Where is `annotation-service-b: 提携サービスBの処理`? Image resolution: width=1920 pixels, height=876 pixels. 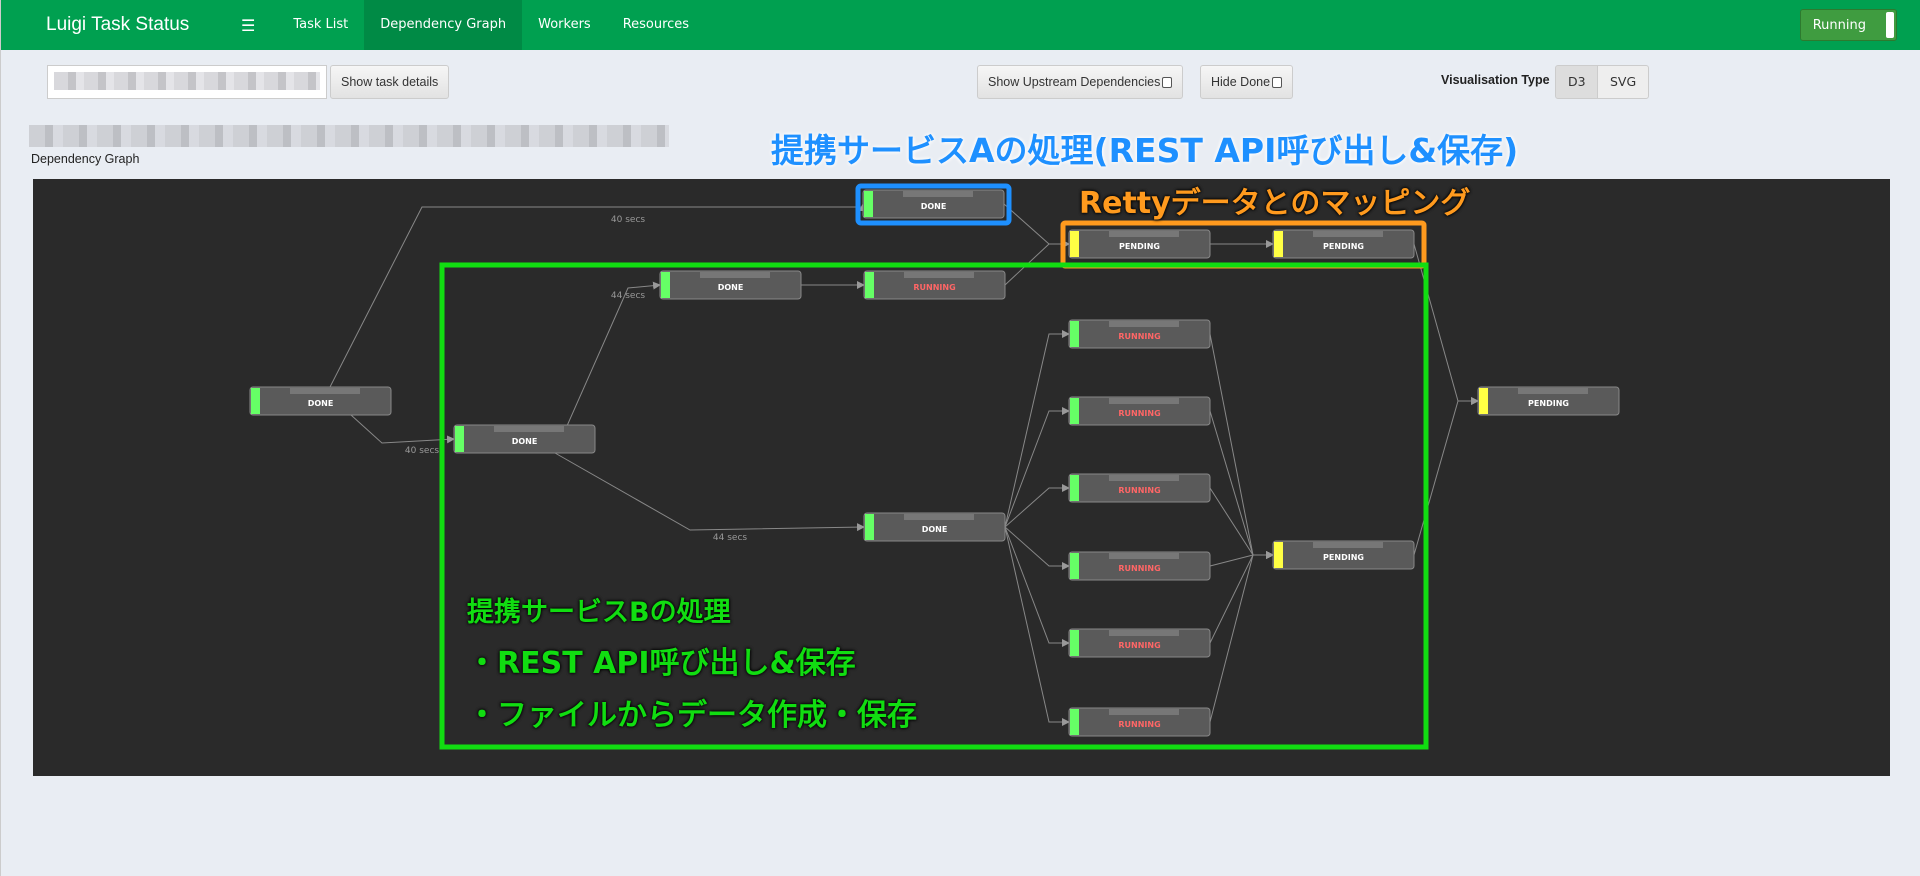 annotation-service-b: 提携サービスBの処理 is located at coordinates (599, 612).